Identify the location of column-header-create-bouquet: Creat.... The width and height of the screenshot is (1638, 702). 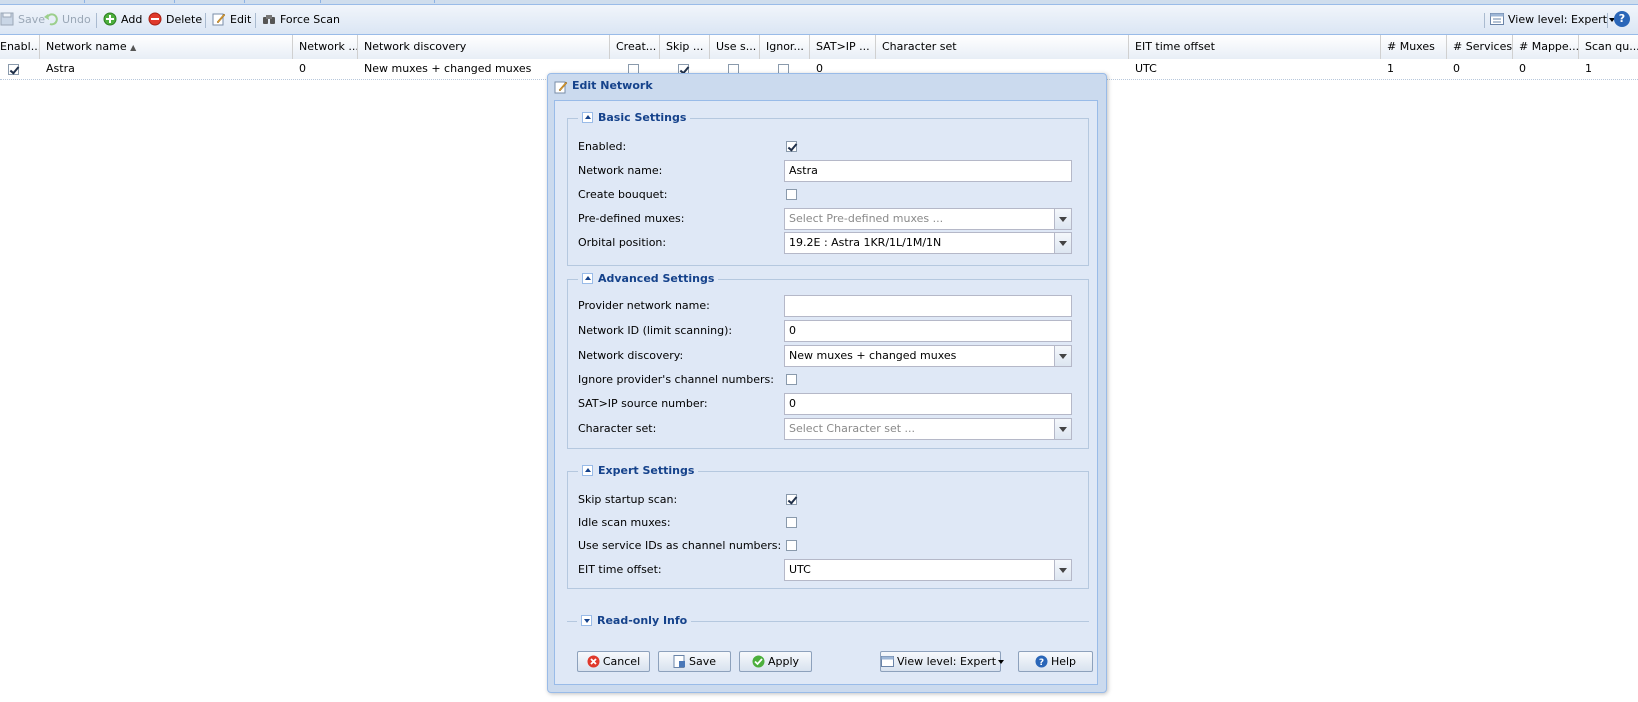
(635, 47).